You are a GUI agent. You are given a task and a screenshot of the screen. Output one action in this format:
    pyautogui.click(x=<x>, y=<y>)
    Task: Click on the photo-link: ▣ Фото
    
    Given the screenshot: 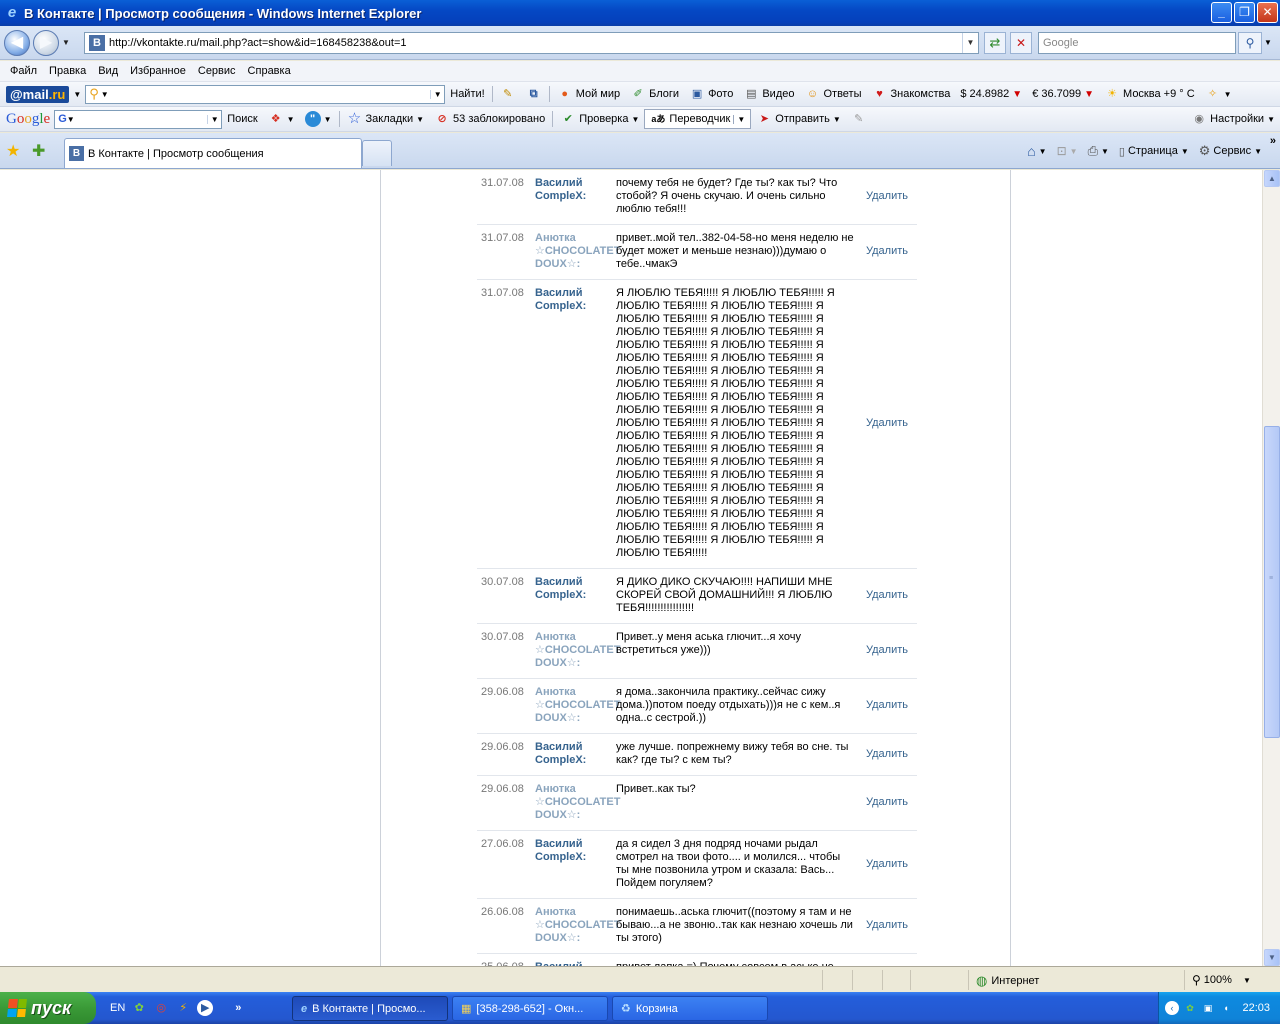 What is the action you would take?
    pyautogui.click(x=711, y=94)
    